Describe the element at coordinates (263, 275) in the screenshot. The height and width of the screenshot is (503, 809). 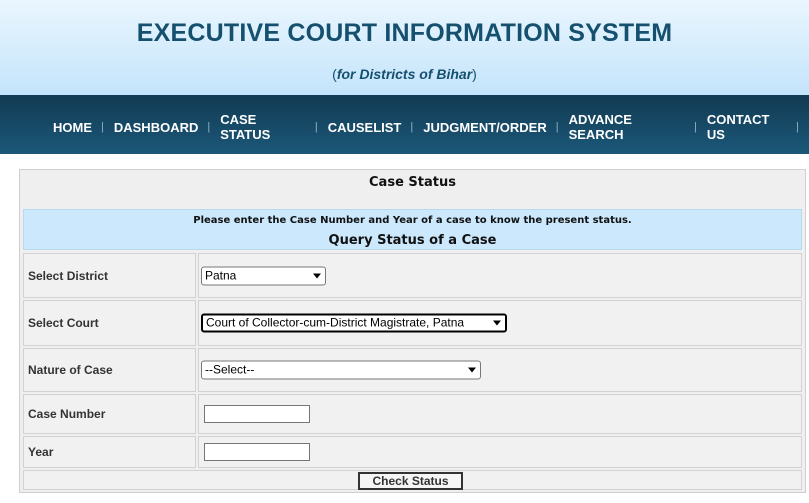
I see `district-select: Patna` at that location.